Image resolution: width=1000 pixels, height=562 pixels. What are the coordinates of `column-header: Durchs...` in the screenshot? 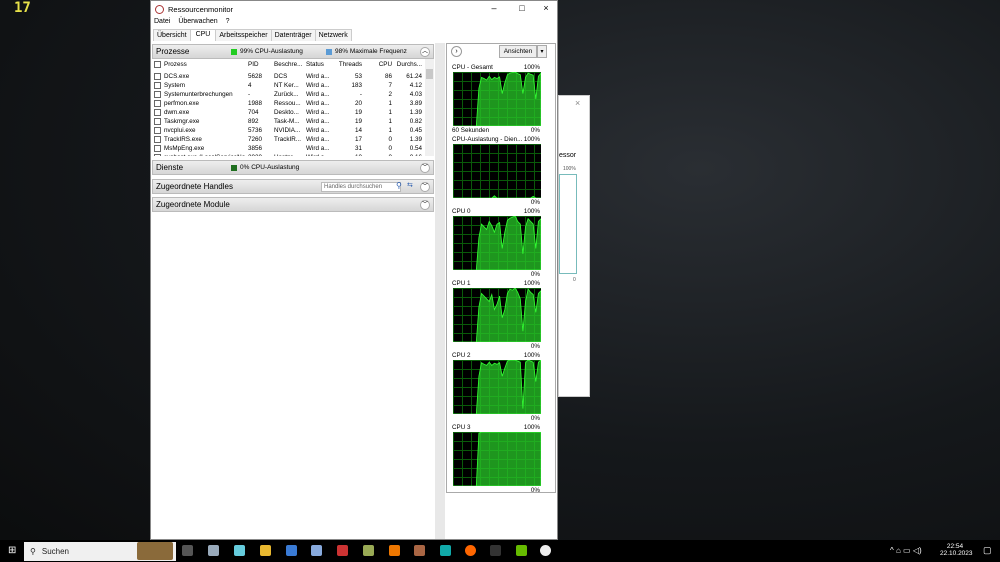 It's located at (409, 64).